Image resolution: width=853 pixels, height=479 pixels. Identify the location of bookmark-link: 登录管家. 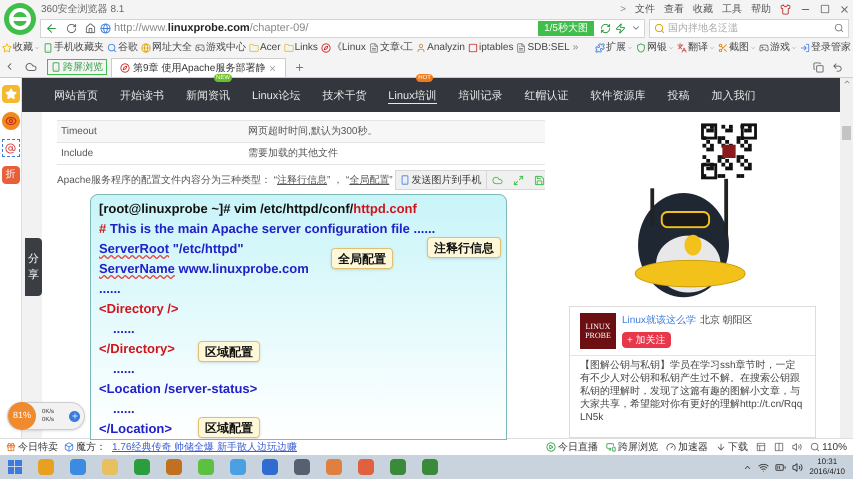
(831, 47).